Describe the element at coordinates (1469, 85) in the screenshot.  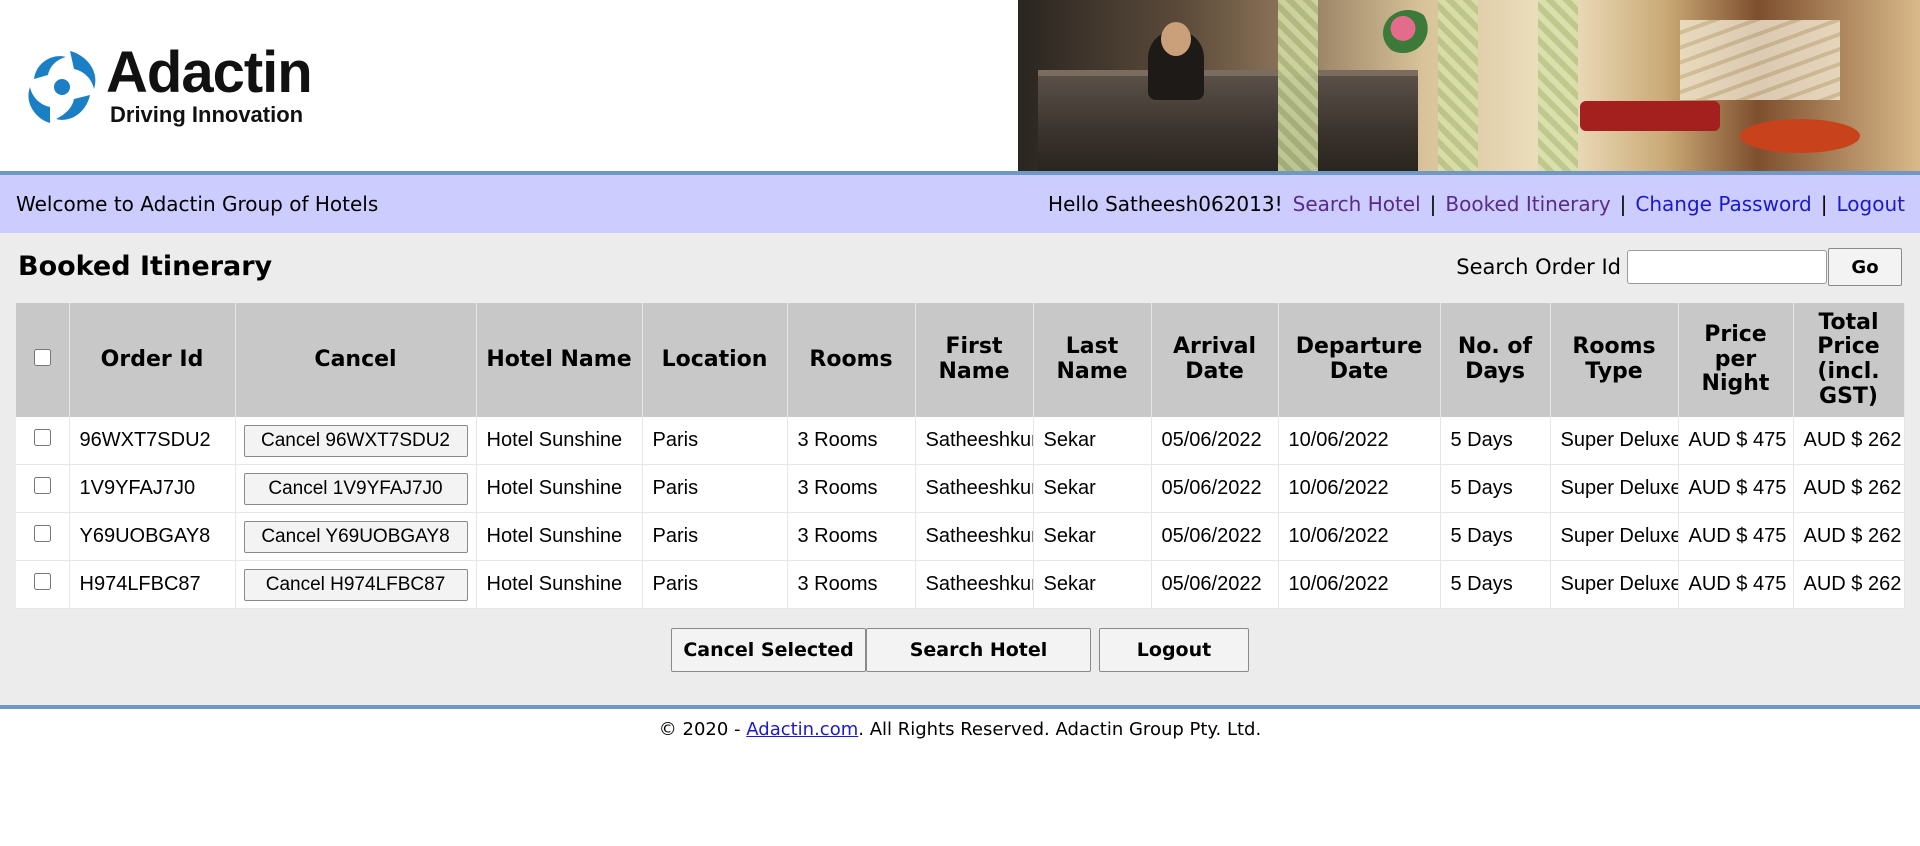
I see `hotel-lobby-banner` at that location.